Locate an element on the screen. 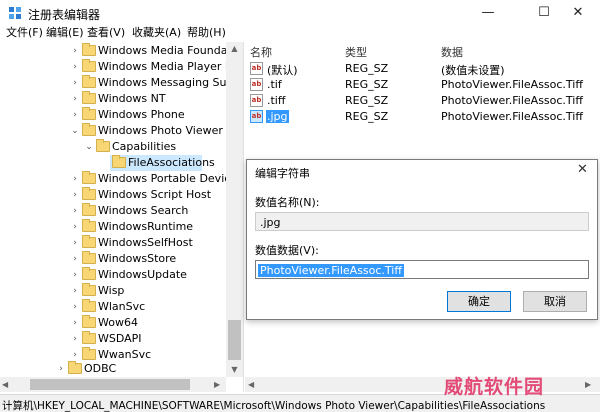  tree-item: › Windows Phone is located at coordinates (113, 115).